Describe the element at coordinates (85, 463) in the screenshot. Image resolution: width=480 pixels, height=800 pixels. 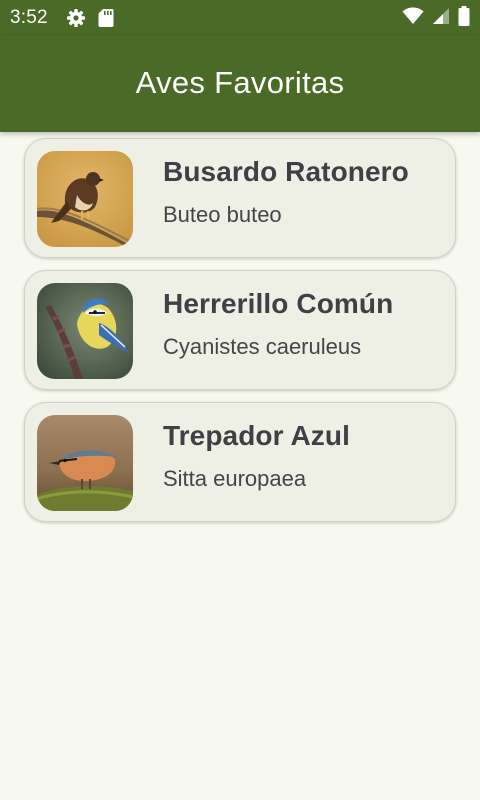
I see `nuthatch-photo` at that location.